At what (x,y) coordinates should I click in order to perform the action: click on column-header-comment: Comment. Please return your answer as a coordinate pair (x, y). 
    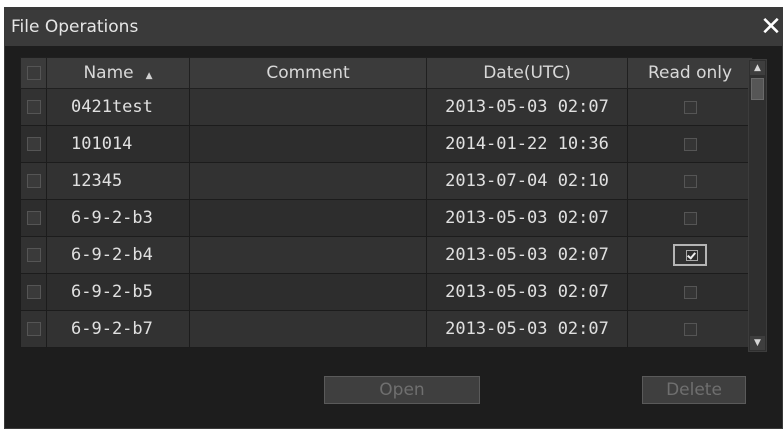
    Looking at the image, I should click on (308, 73).